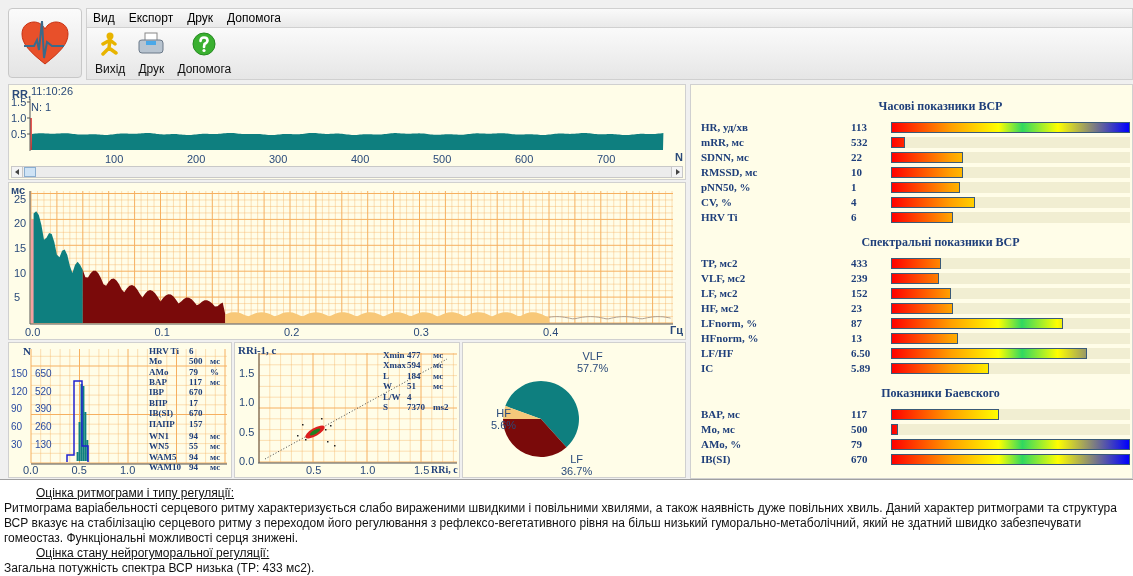 The width and height of the screenshot is (1133, 576). Describe the element at coordinates (444, 469) in the screenshot. I see `axis-label: RRi, c` at that location.